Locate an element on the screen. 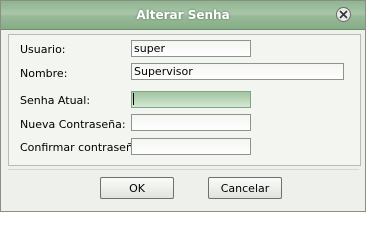 This screenshot has width=366, height=240. senha-atual-field is located at coordinates (191, 99).